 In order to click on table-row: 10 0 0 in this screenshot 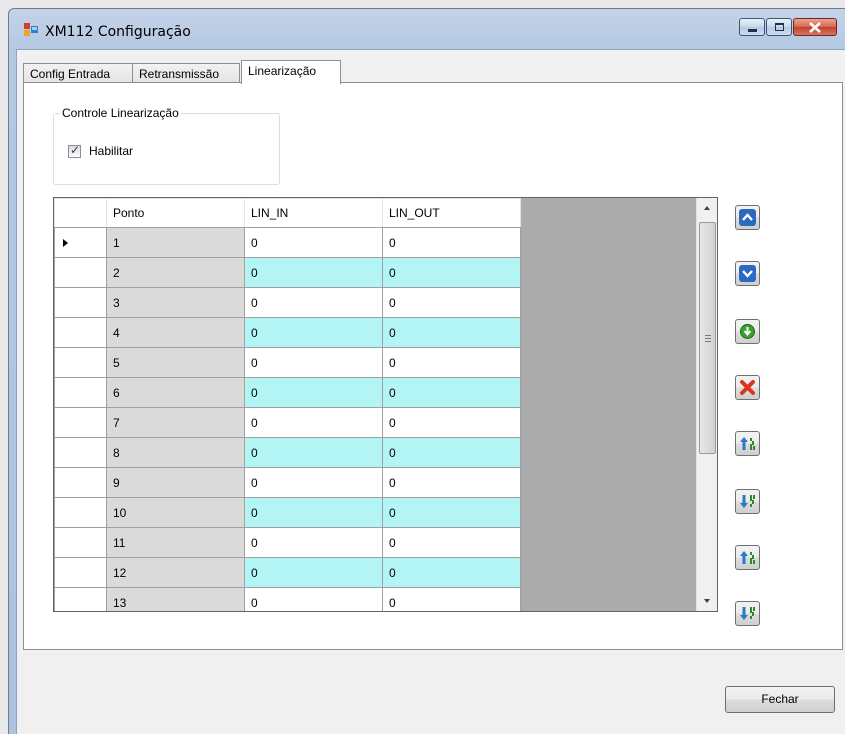, I will do `click(287, 512)`.